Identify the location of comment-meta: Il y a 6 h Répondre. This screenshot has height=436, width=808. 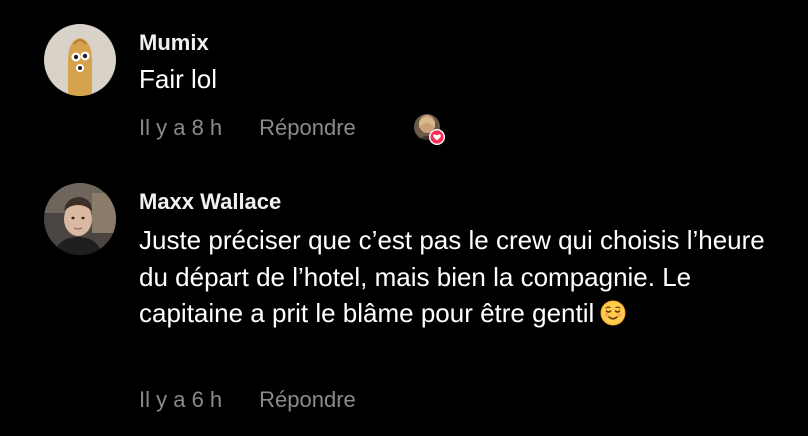
(247, 400).